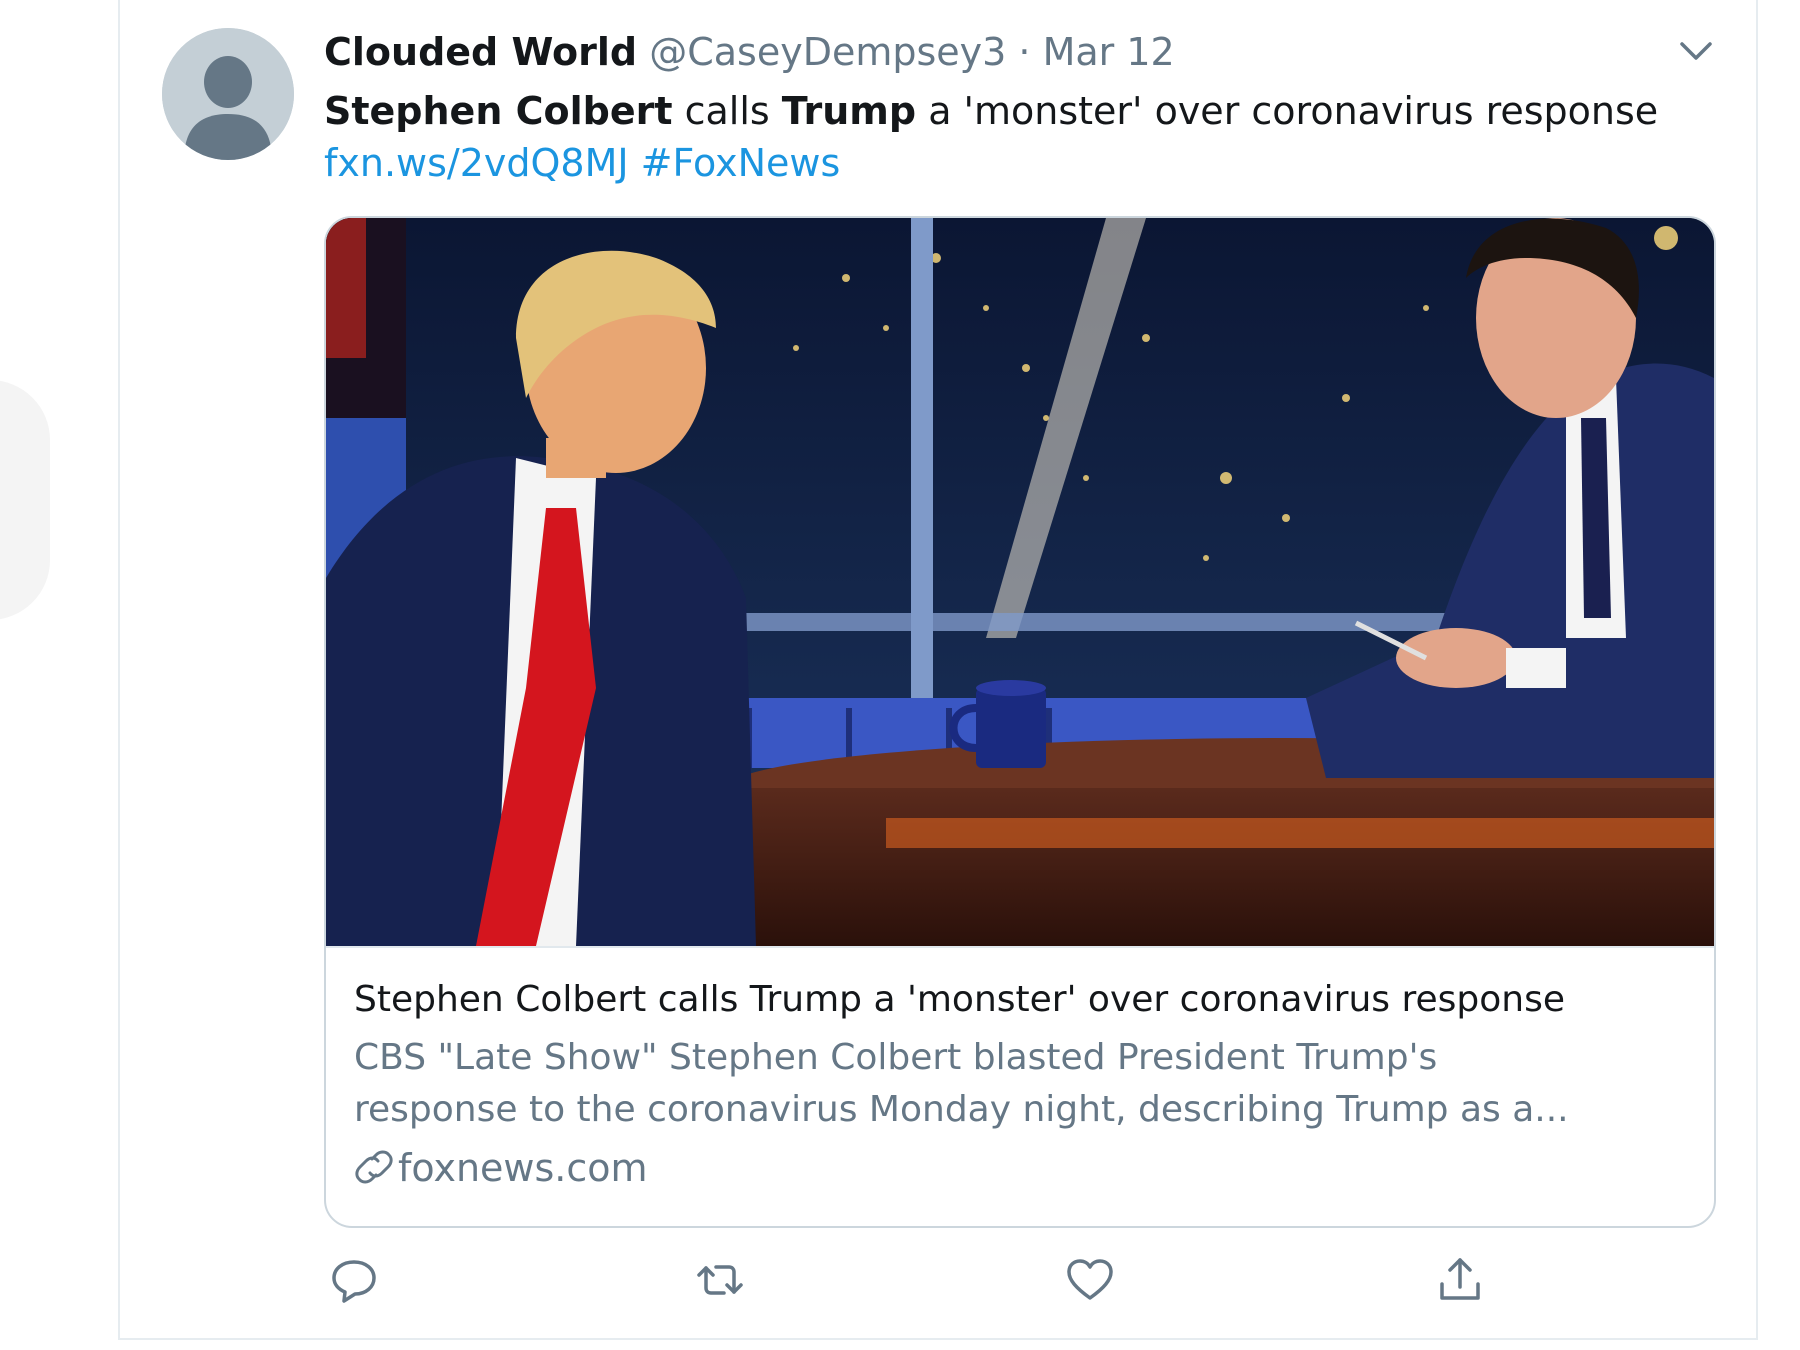 This screenshot has height=1350, width=1800. What do you see at coordinates (480, 52) in the screenshot?
I see `display-name: Clouded World` at bounding box center [480, 52].